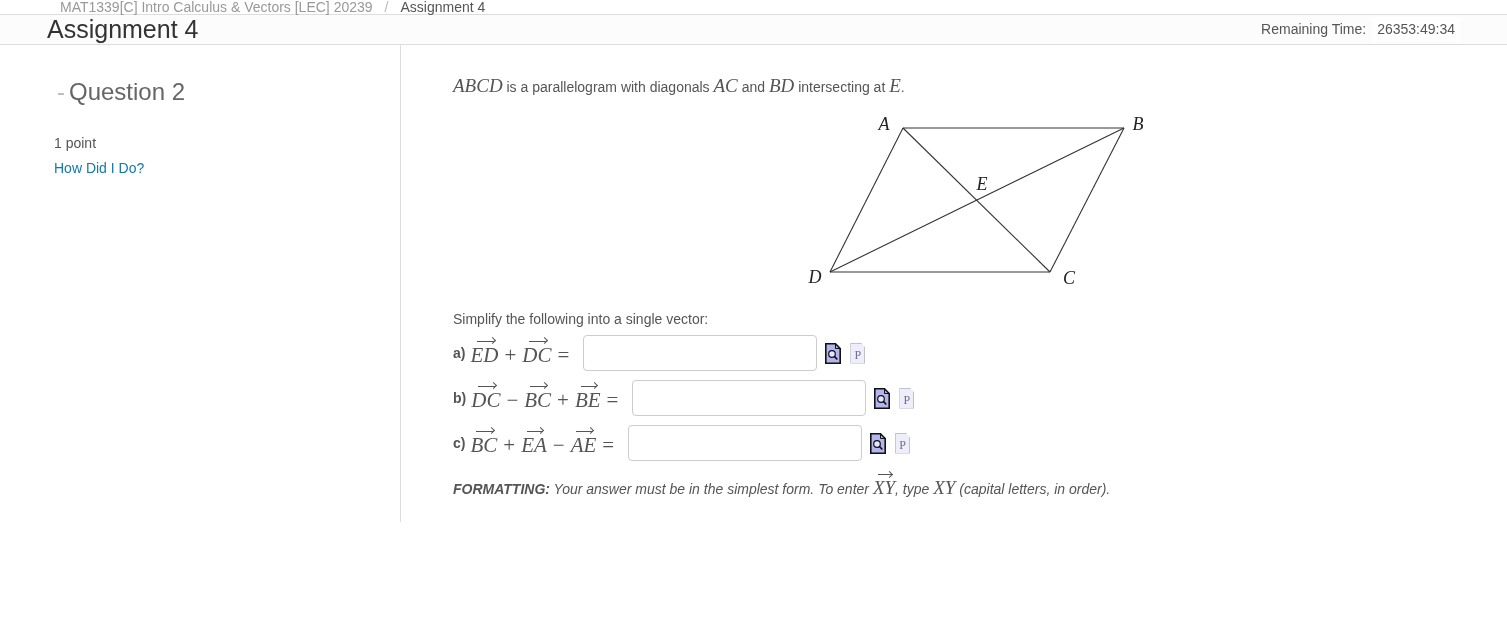 The height and width of the screenshot is (637, 1507). Describe the element at coordinates (782, 485) in the screenshot. I see `formatting-note: FORMATTING: Your answer must be in the simplest form. To enter XY, type XY (capital letters, in order).` at that location.